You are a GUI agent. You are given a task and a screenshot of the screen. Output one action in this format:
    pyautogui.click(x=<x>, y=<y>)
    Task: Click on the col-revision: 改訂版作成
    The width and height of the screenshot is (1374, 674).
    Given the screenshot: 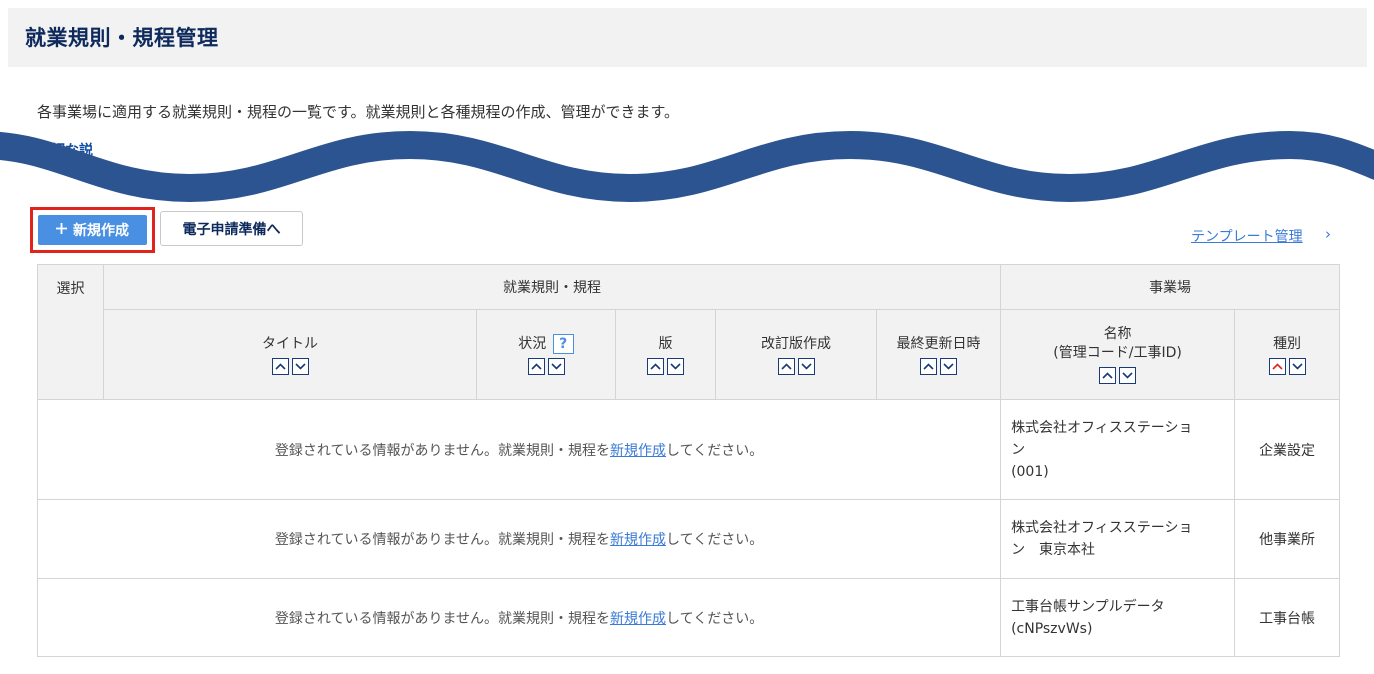 What is the action you would take?
    pyautogui.click(x=796, y=354)
    